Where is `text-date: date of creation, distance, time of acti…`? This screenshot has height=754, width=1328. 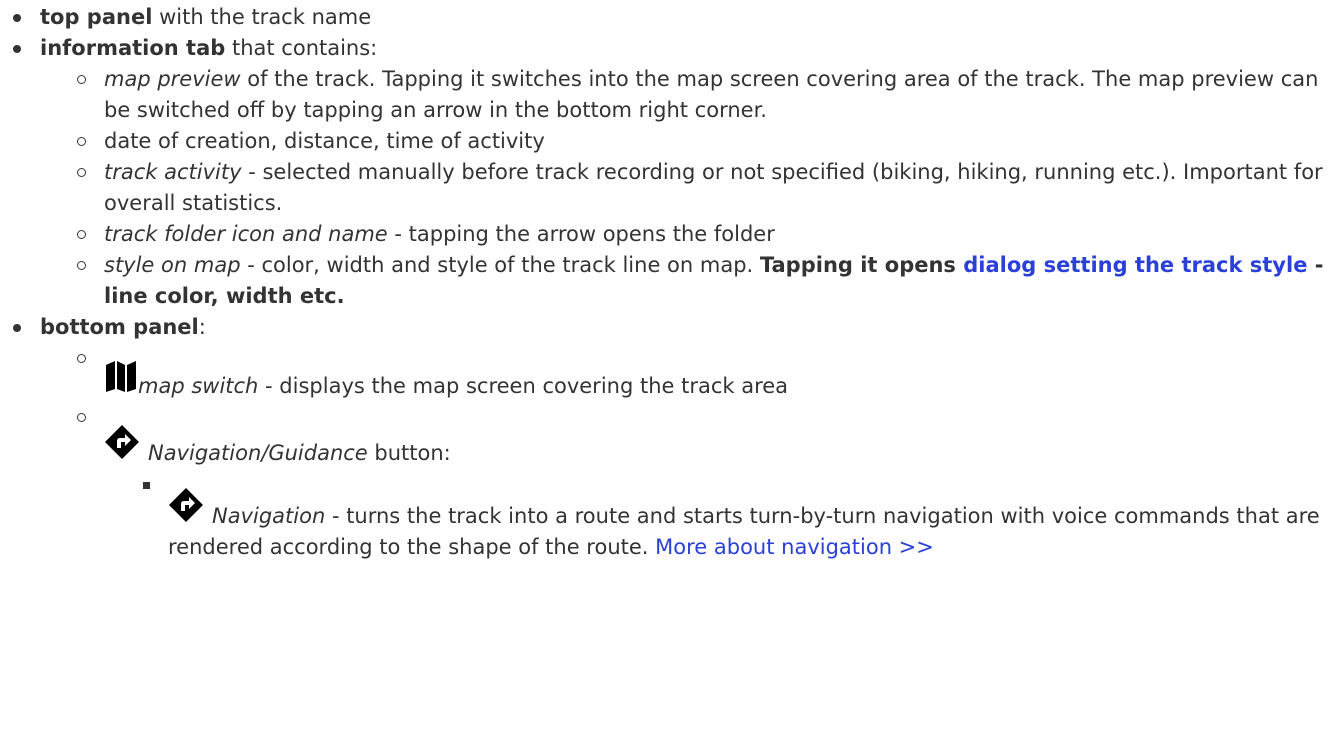
text-date: date of creation, distance, time of acti… is located at coordinates (324, 141).